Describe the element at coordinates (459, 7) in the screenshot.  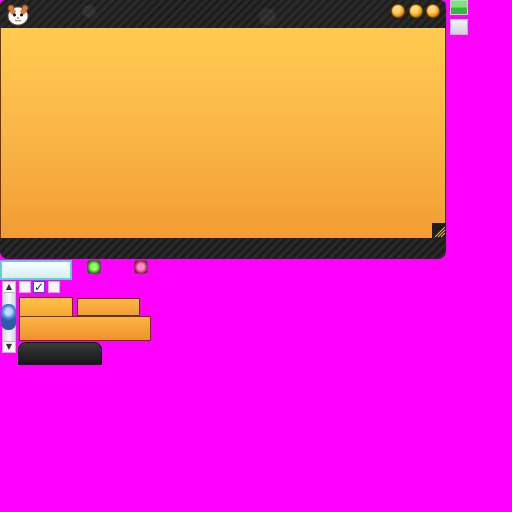
I see `green-state-chip` at that location.